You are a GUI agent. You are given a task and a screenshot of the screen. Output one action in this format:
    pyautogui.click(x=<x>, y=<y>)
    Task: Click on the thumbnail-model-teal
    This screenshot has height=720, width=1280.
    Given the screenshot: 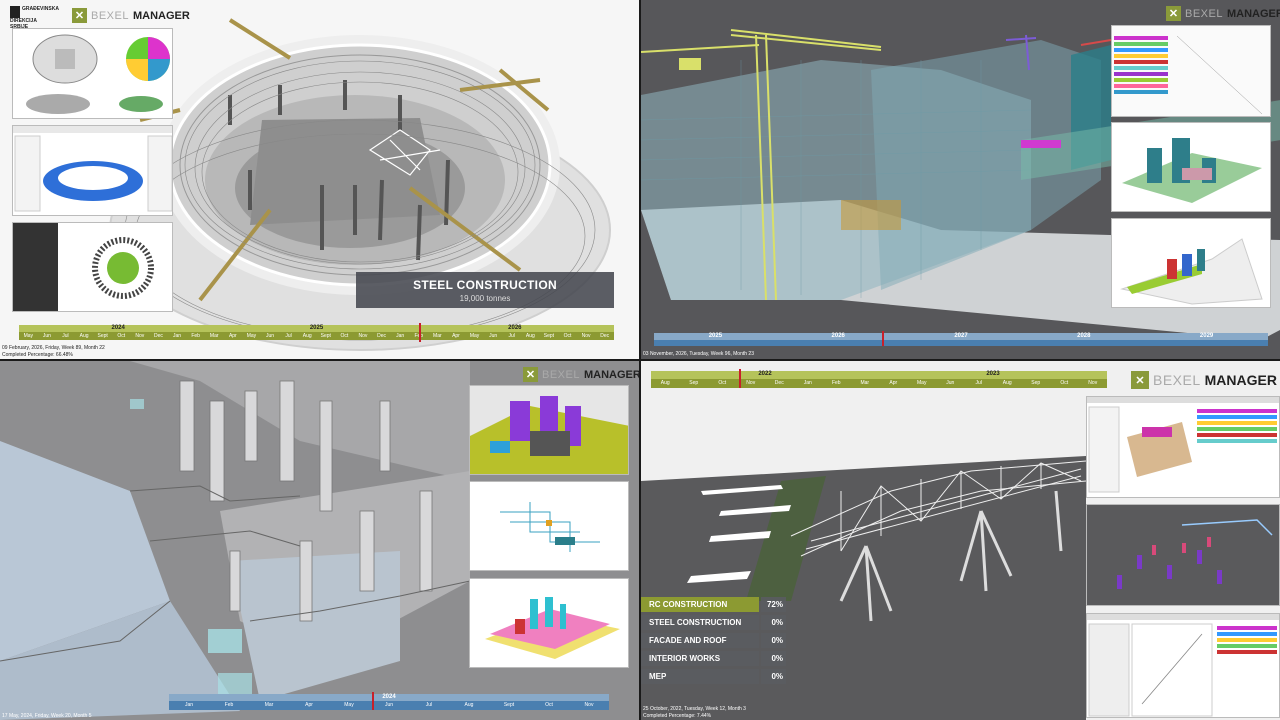 What is the action you would take?
    pyautogui.click(x=1191, y=167)
    